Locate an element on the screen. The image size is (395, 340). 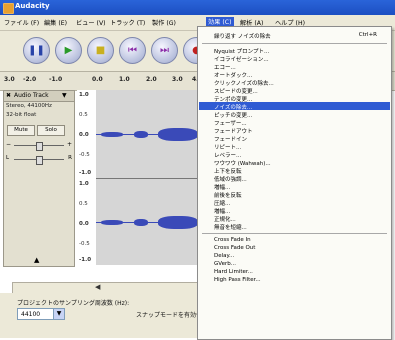
close-track-icon: ✖ is located at coordinates (8, 95).